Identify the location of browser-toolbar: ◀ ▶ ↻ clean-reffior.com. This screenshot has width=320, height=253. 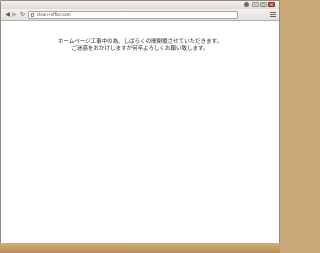
(140, 15).